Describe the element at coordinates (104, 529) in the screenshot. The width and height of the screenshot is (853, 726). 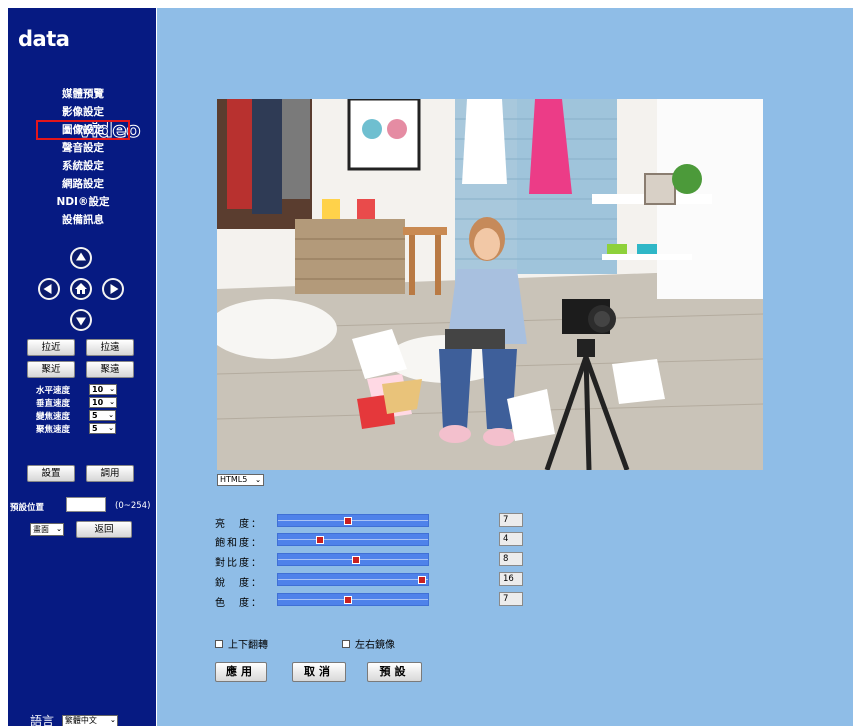
I see `back-button: 返回` at that location.